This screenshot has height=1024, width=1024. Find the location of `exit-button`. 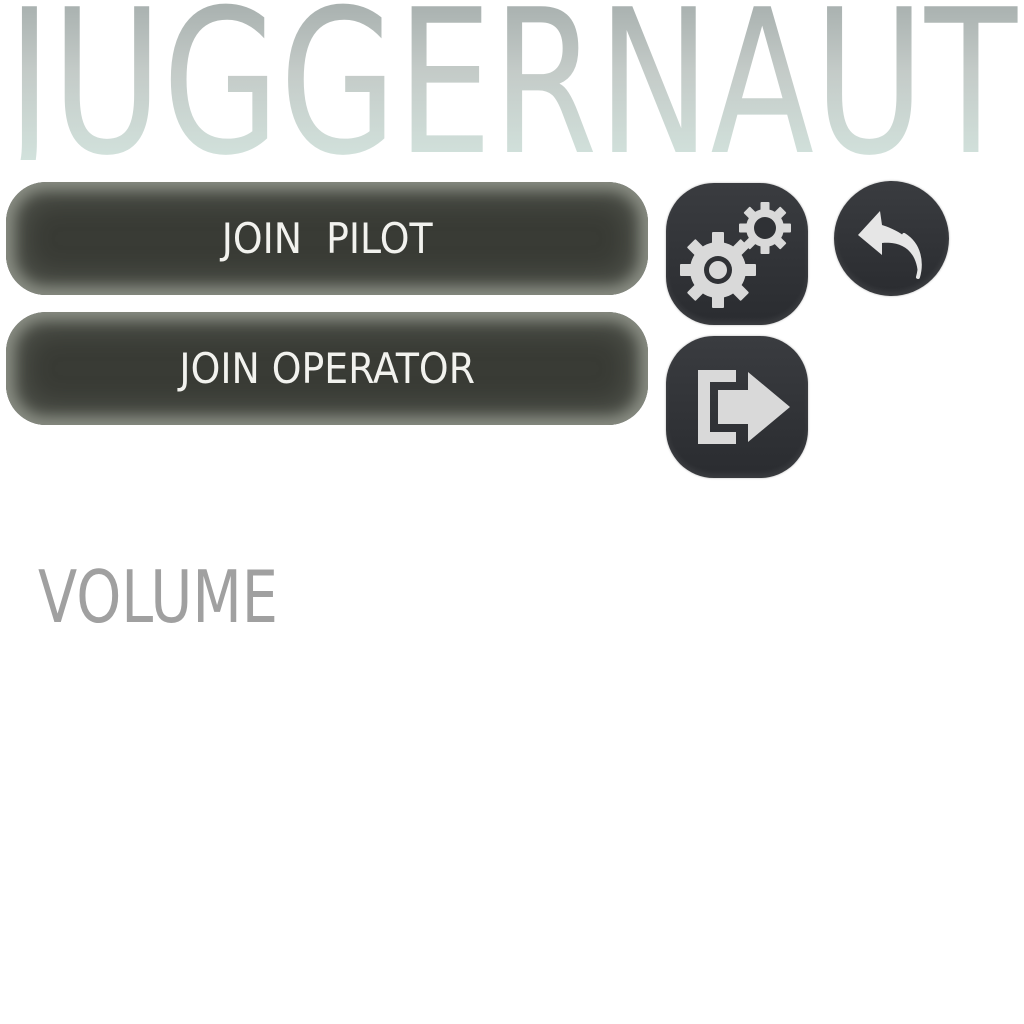

exit-button is located at coordinates (737, 407).